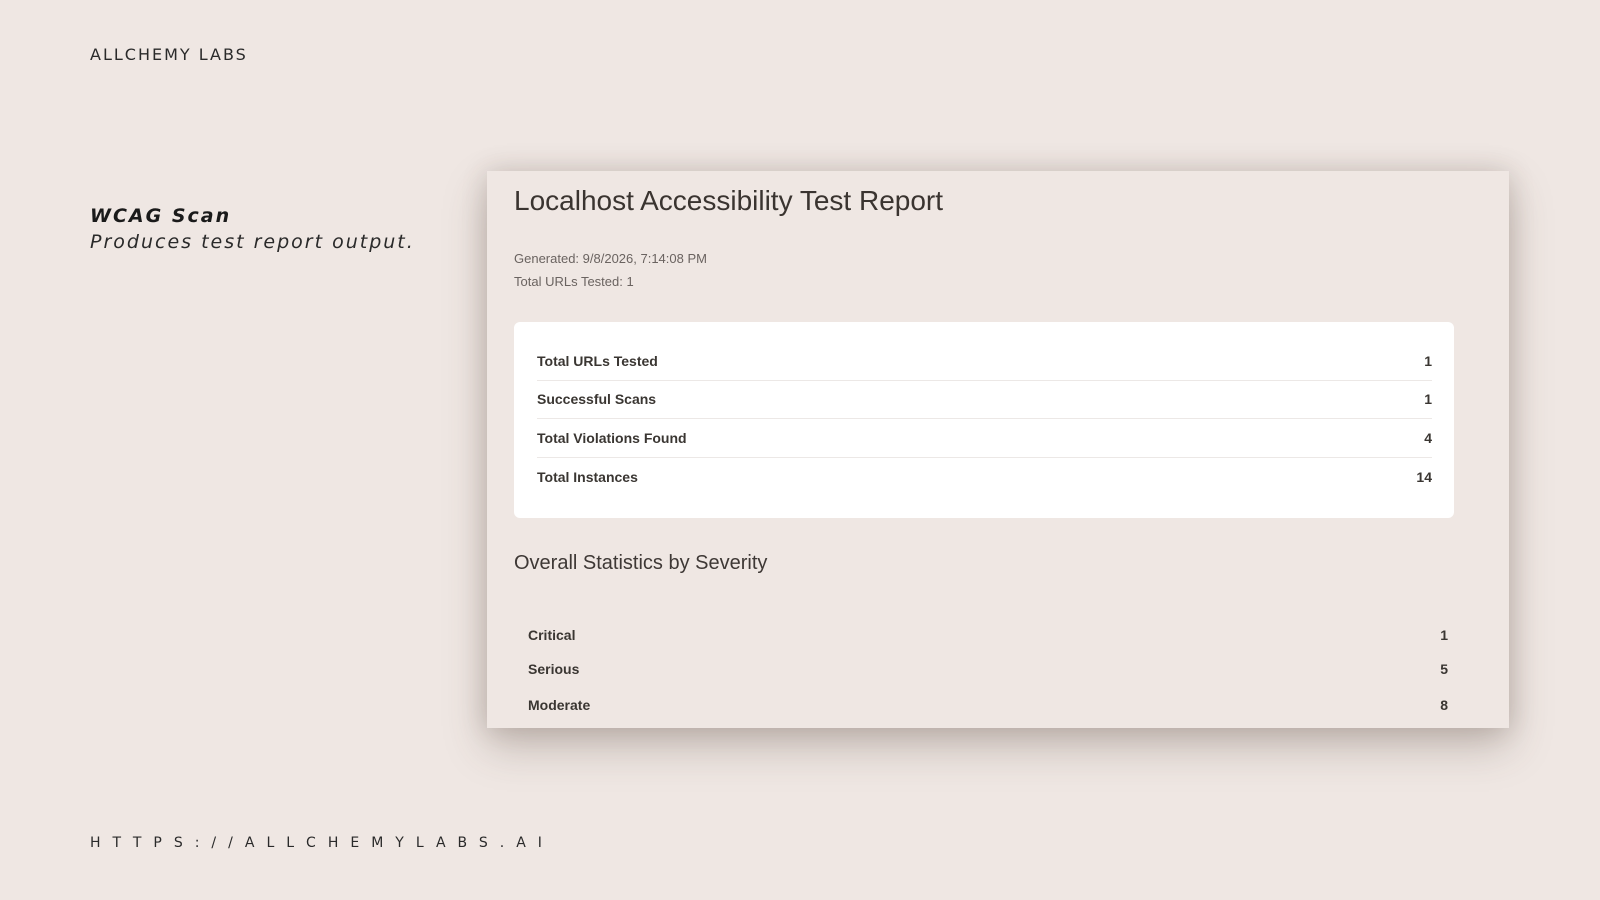  Describe the element at coordinates (988, 635) in the screenshot. I see `severity-row-critical: Critical 1` at that location.